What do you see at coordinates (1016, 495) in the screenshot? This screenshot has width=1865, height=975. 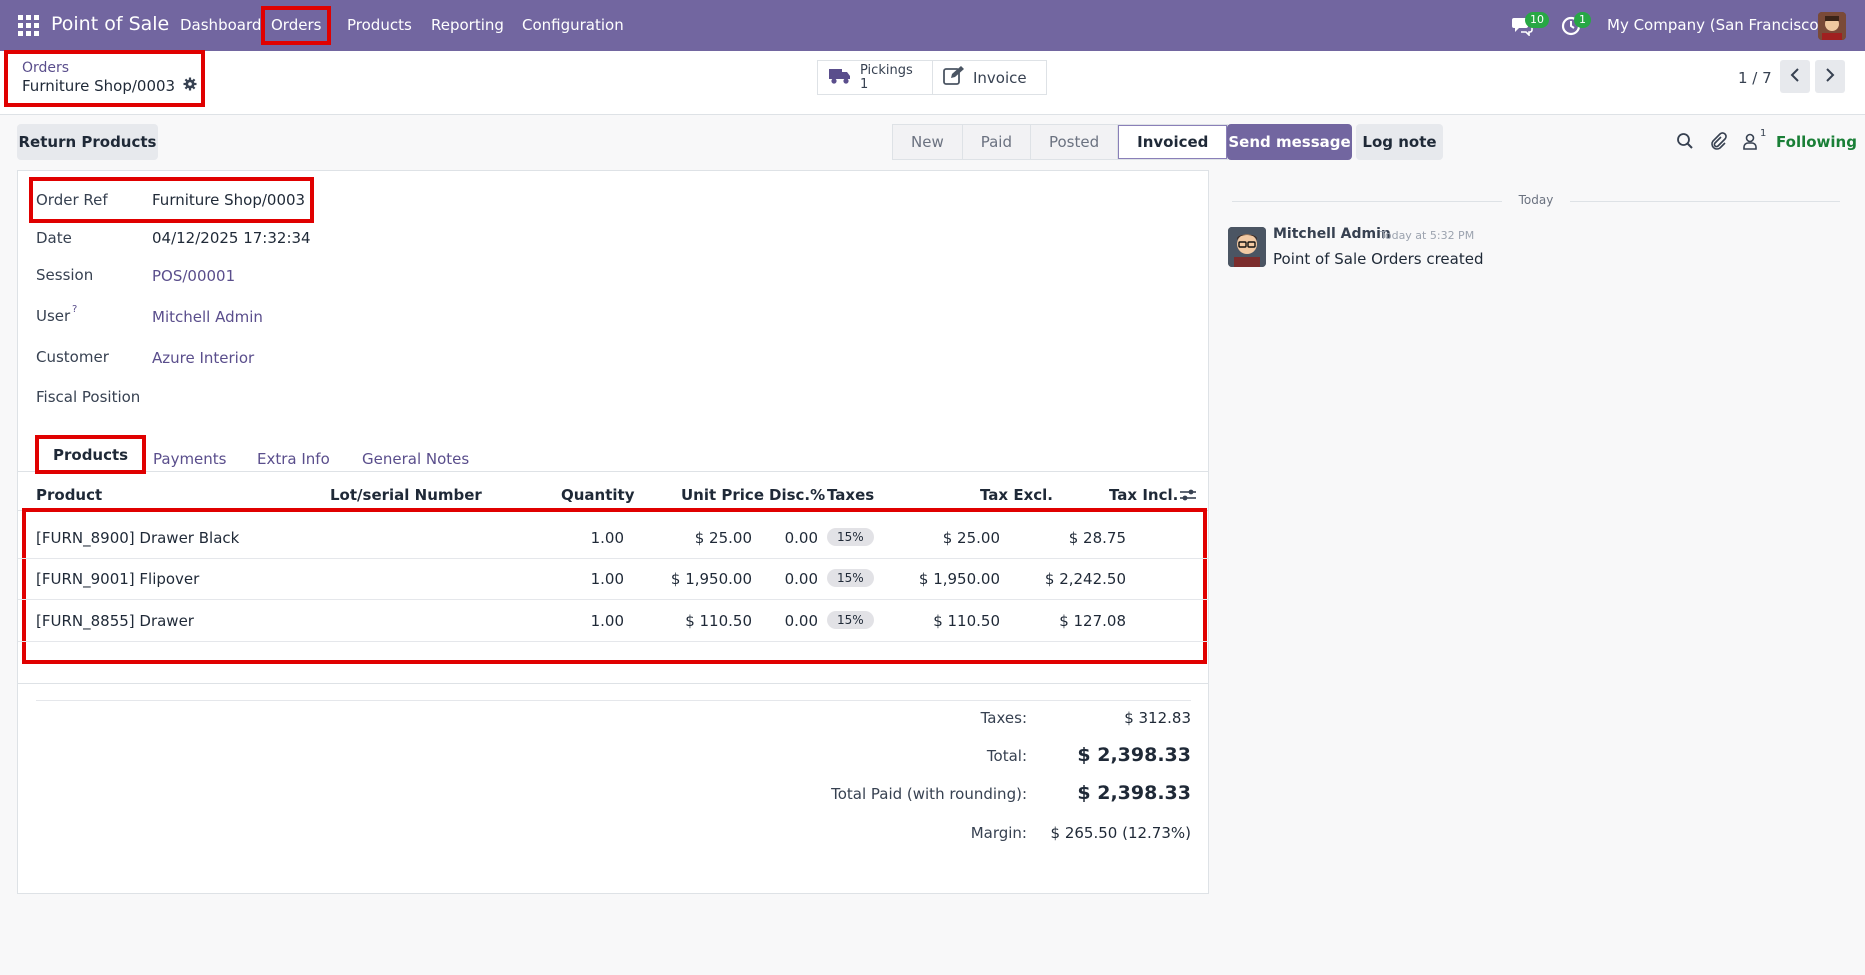 I see `col-tax-excl: Tax Excl.` at bounding box center [1016, 495].